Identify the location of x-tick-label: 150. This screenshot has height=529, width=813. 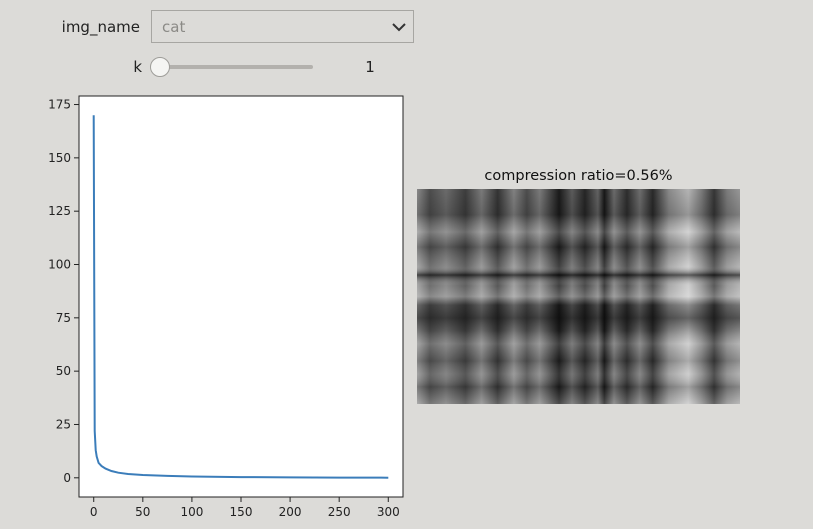
(241, 512).